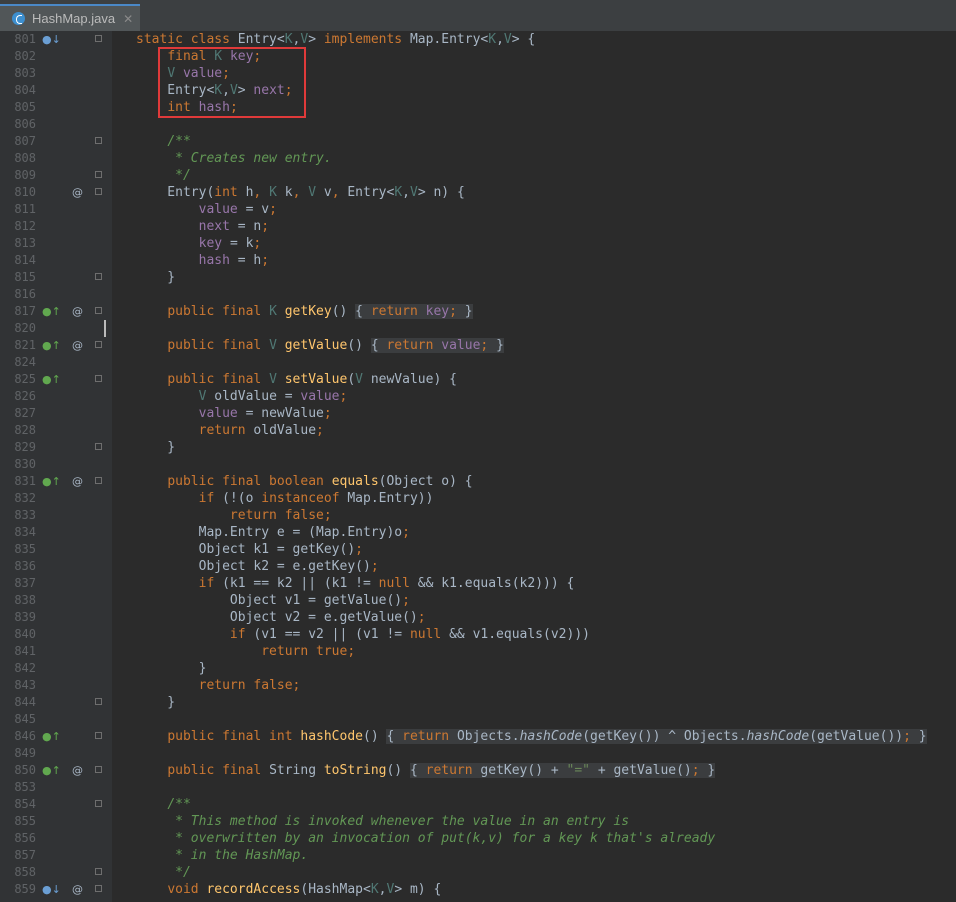 The image size is (956, 902). I want to click on line-number: 802, so click(25, 56).